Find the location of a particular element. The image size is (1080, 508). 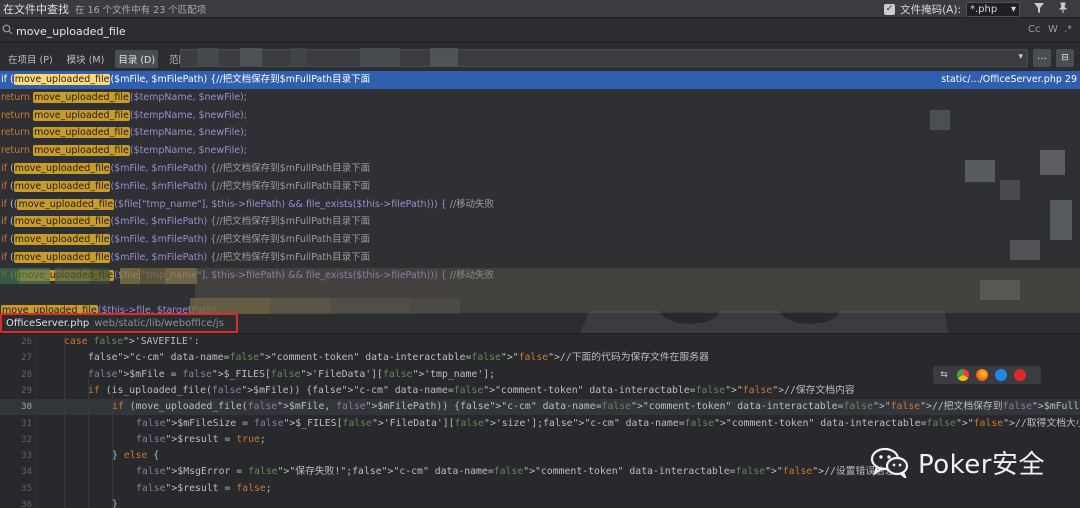

line-number: 36 is located at coordinates (26, 504).